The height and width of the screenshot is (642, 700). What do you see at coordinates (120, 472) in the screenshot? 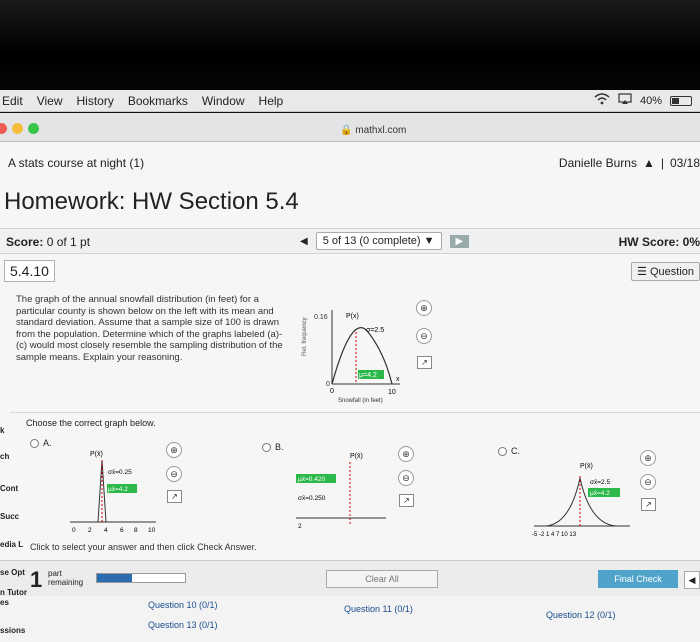
I see `graph-a-sigma: σx̄=0.25` at bounding box center [120, 472].